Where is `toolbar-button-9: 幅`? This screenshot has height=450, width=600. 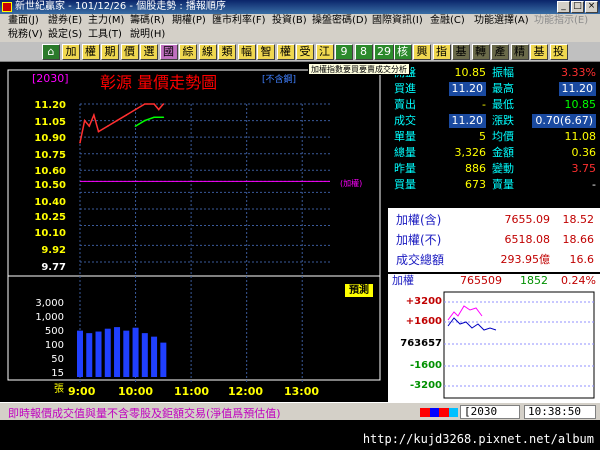 toolbar-button-9: 幅 is located at coordinates (246, 52).